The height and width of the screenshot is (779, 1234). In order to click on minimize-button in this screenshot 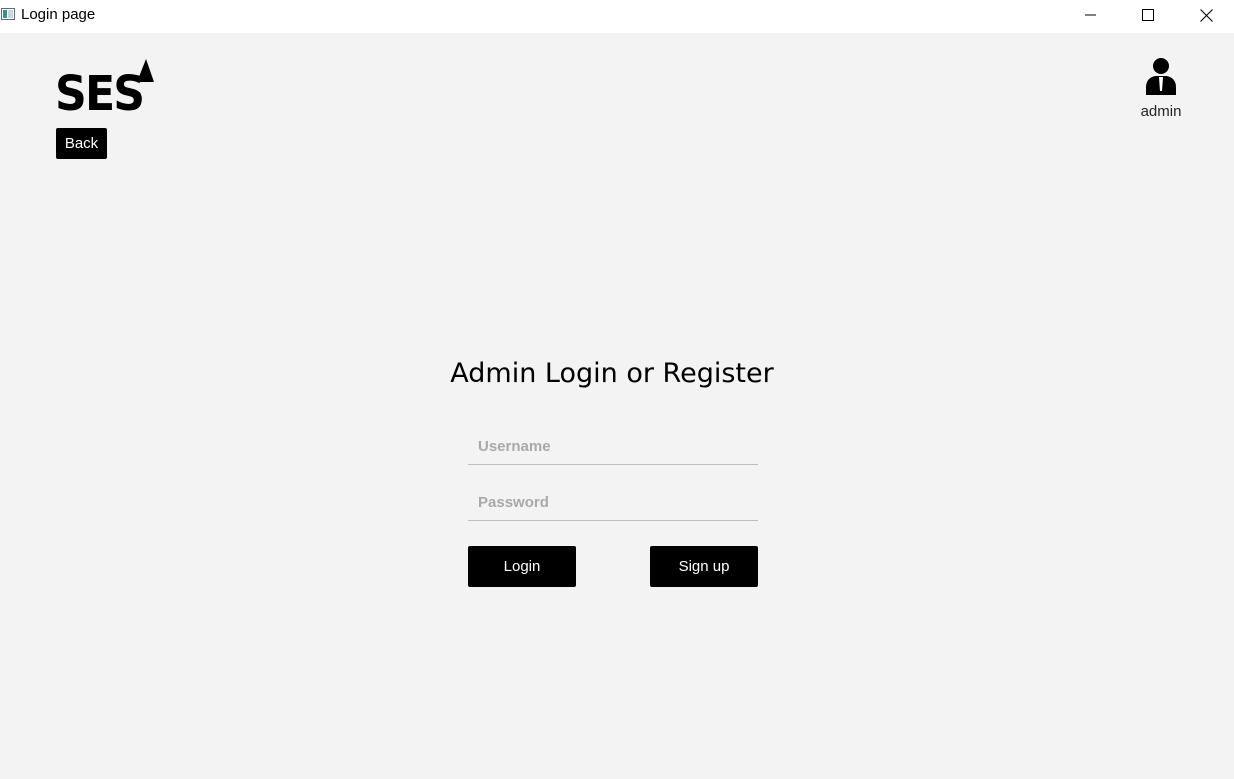, I will do `click(1091, 15)`.